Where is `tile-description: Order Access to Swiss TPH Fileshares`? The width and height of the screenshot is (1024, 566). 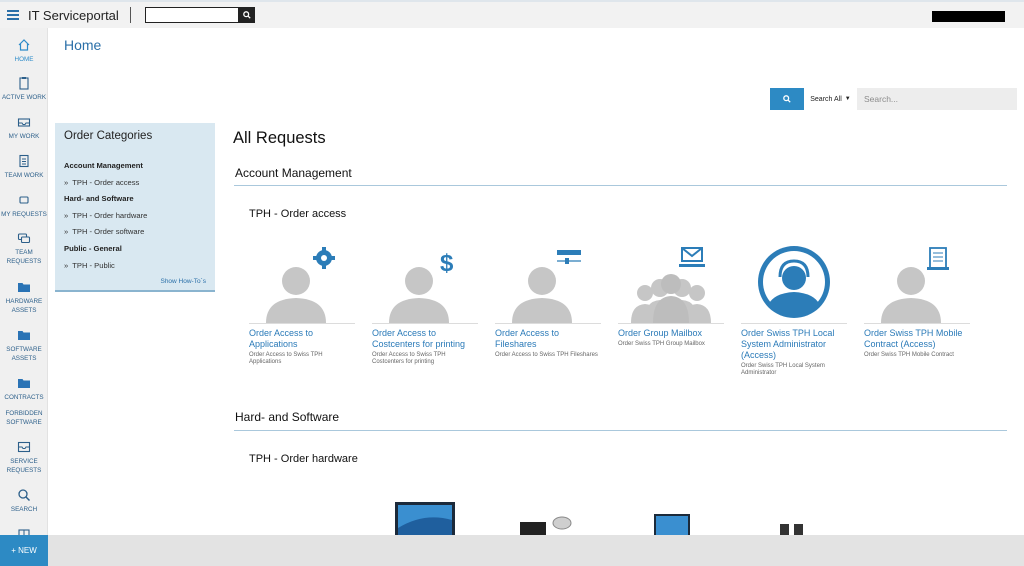
tile-description: Order Access to Swiss TPH Fileshares is located at coordinates (546, 355).